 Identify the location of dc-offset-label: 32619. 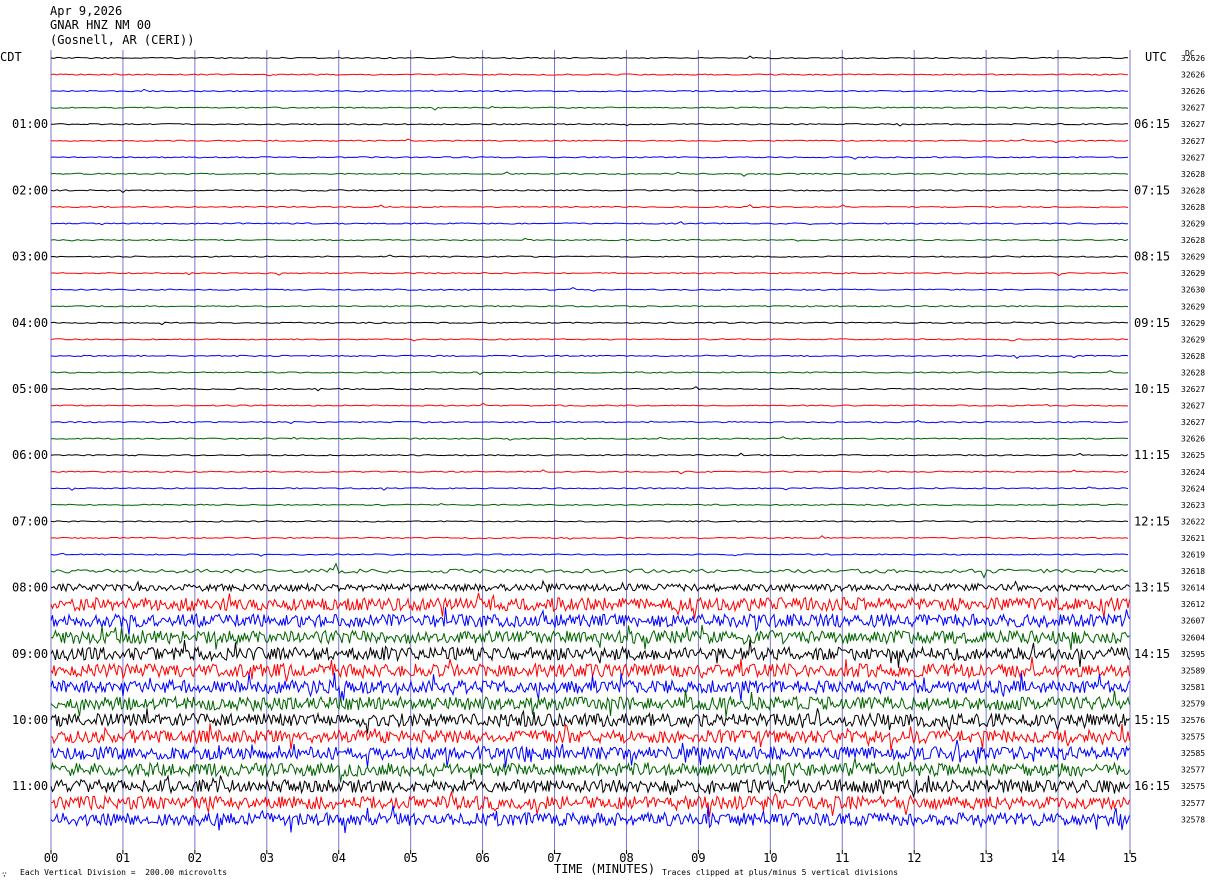
(1193, 555).